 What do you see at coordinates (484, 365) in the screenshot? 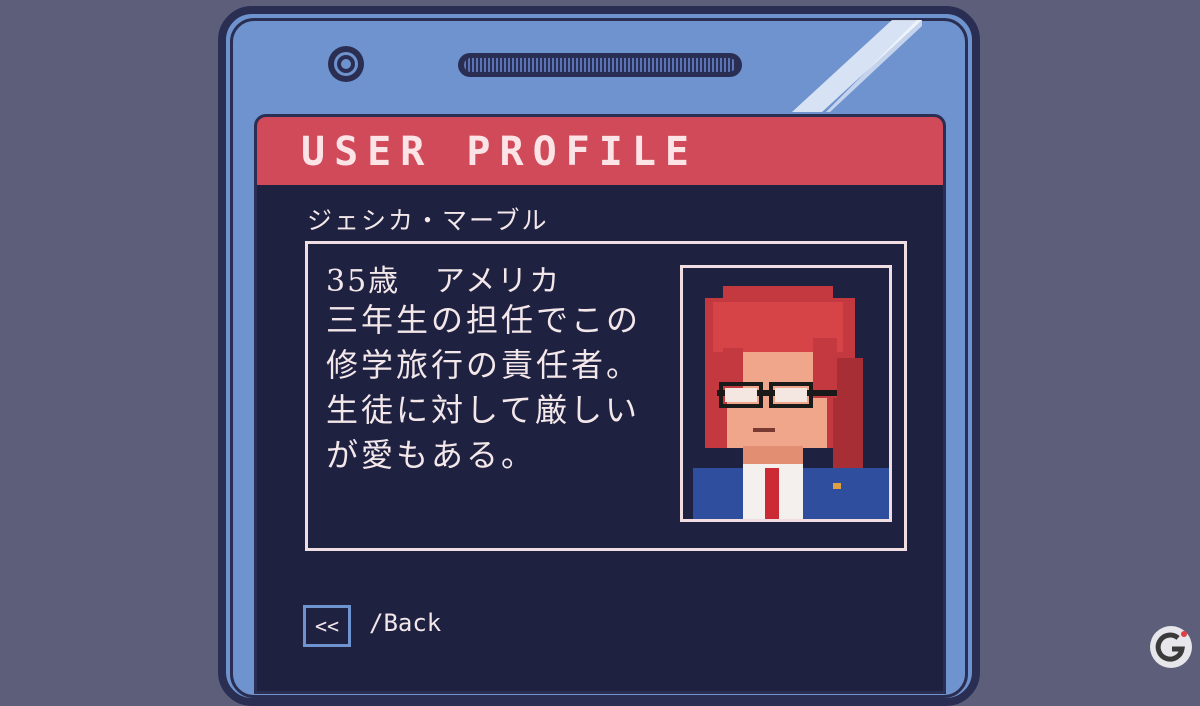
I see `description-line: 修学旅行の責任者。` at bounding box center [484, 365].